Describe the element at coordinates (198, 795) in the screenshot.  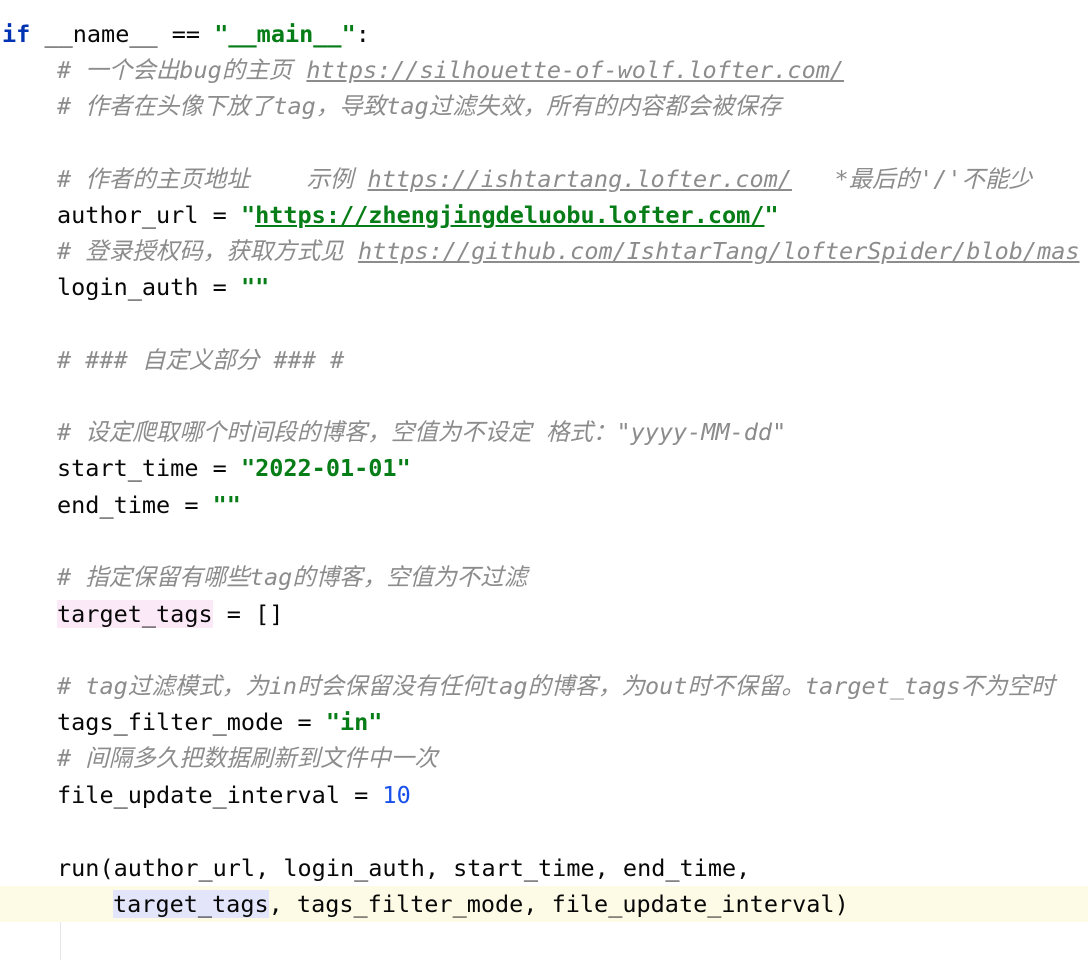
I see `variable-file-update-interval: file_update_interval` at that location.